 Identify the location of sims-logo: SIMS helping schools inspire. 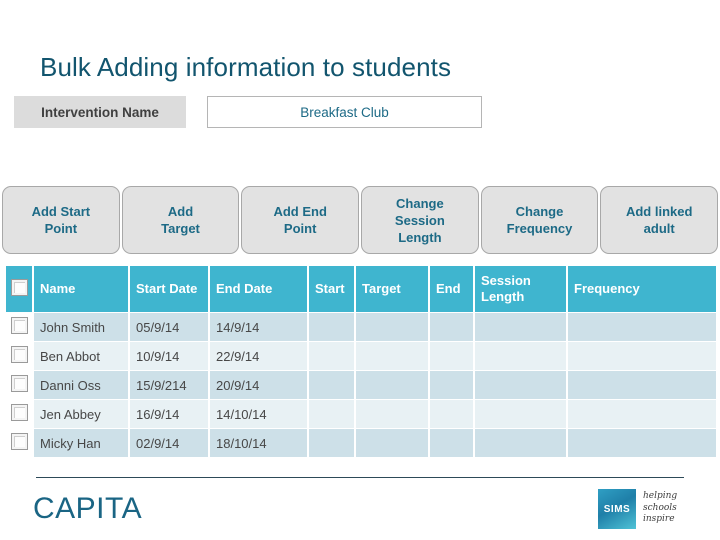
(637, 509).